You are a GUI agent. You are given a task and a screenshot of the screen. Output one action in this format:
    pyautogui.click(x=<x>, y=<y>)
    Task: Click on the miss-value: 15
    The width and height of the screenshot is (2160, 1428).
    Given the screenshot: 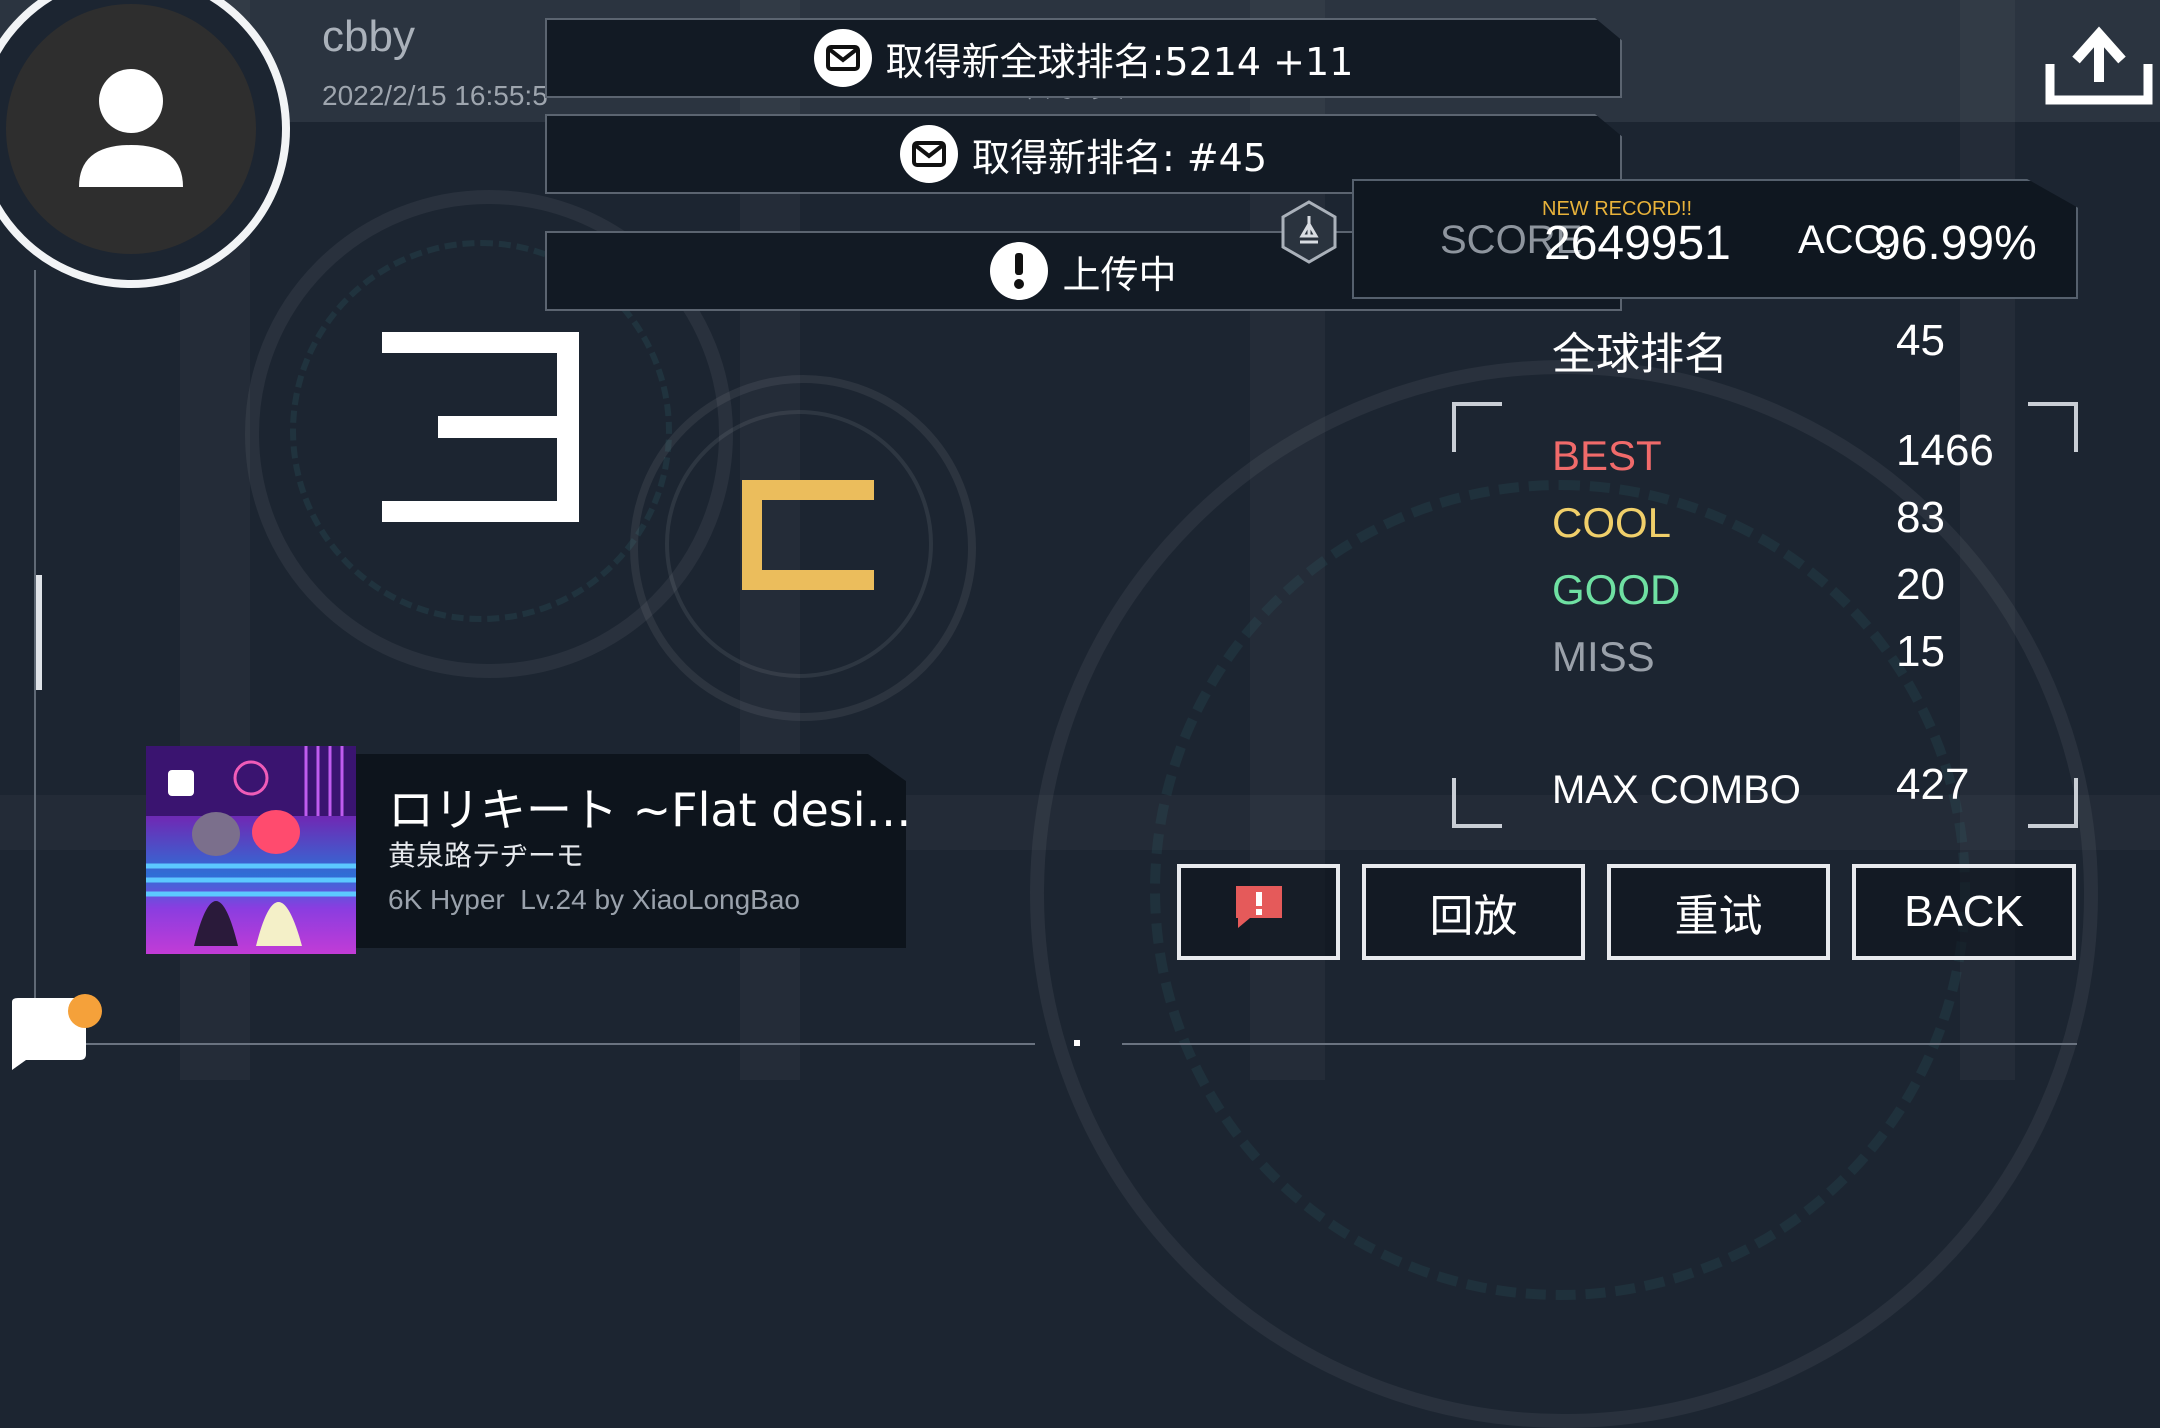 What is the action you would take?
    pyautogui.click(x=1920, y=651)
    